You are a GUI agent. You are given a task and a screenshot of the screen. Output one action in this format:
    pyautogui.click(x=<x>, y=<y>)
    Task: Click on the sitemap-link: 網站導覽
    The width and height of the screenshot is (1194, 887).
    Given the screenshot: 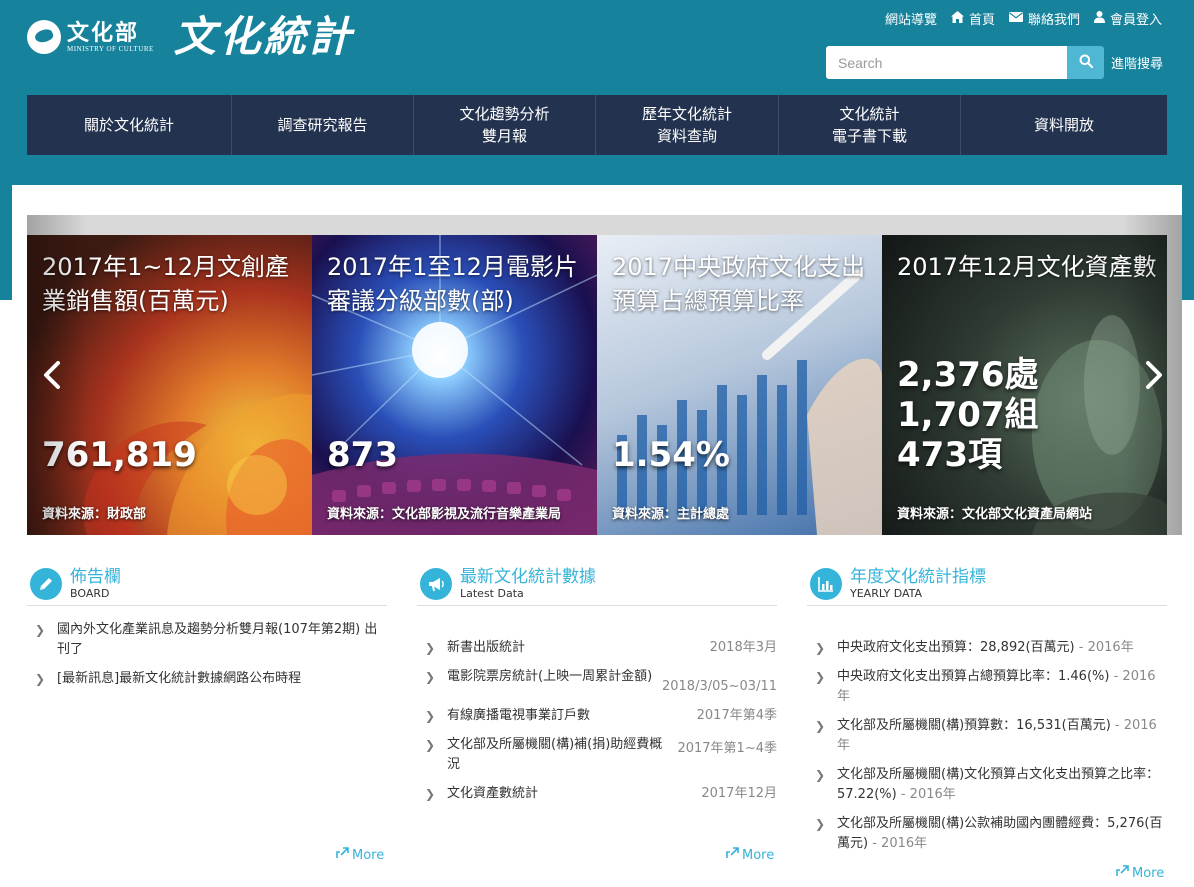 What is the action you would take?
    pyautogui.click(x=911, y=18)
    